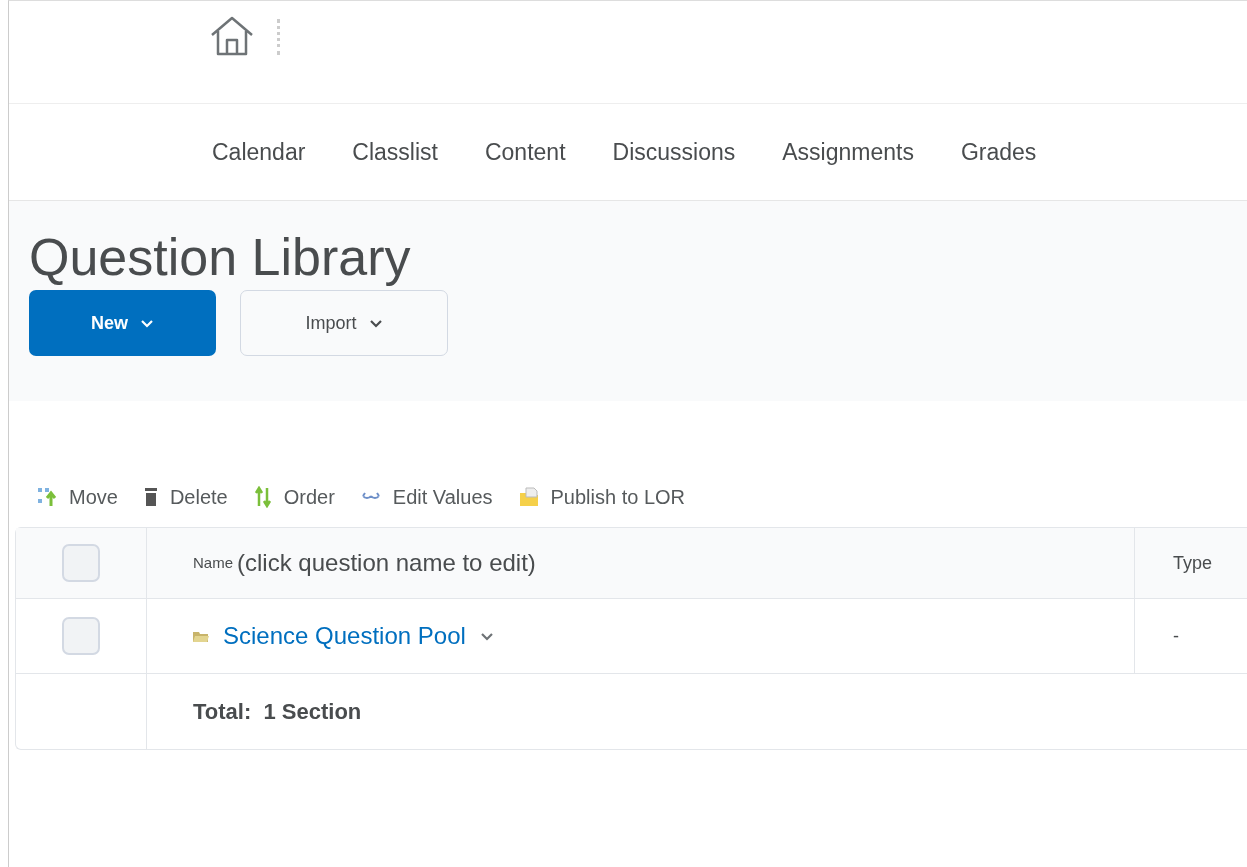 This screenshot has height=867, width=1247. I want to click on move-button: Move, so click(77, 496).